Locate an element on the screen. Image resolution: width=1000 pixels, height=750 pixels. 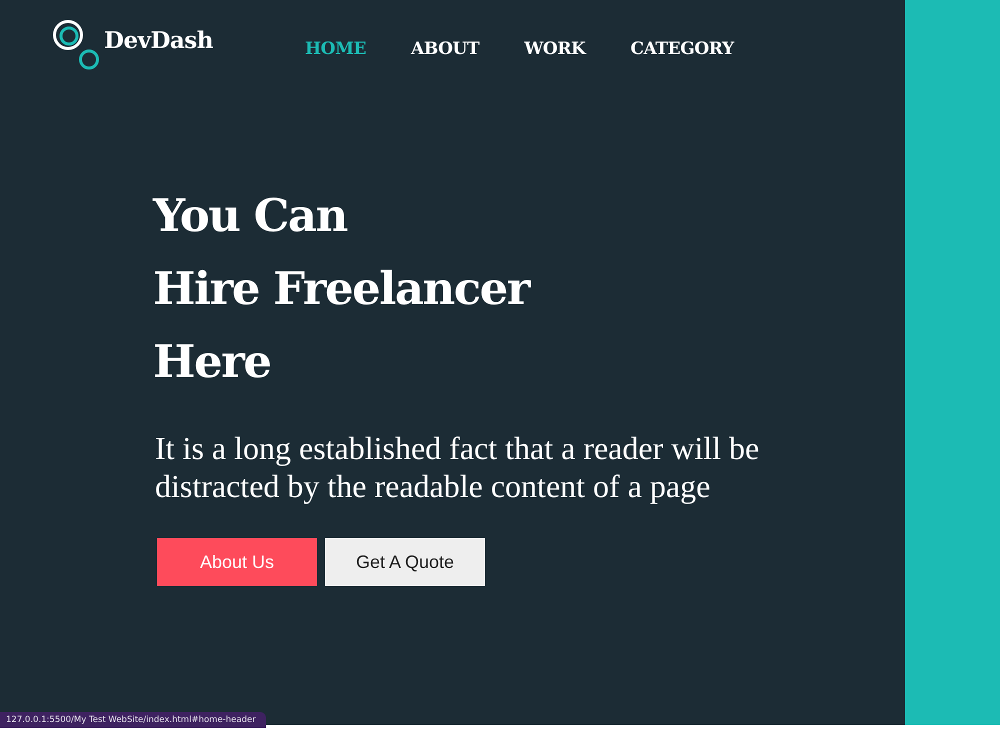
brand-name: DevDash is located at coordinates (158, 41).